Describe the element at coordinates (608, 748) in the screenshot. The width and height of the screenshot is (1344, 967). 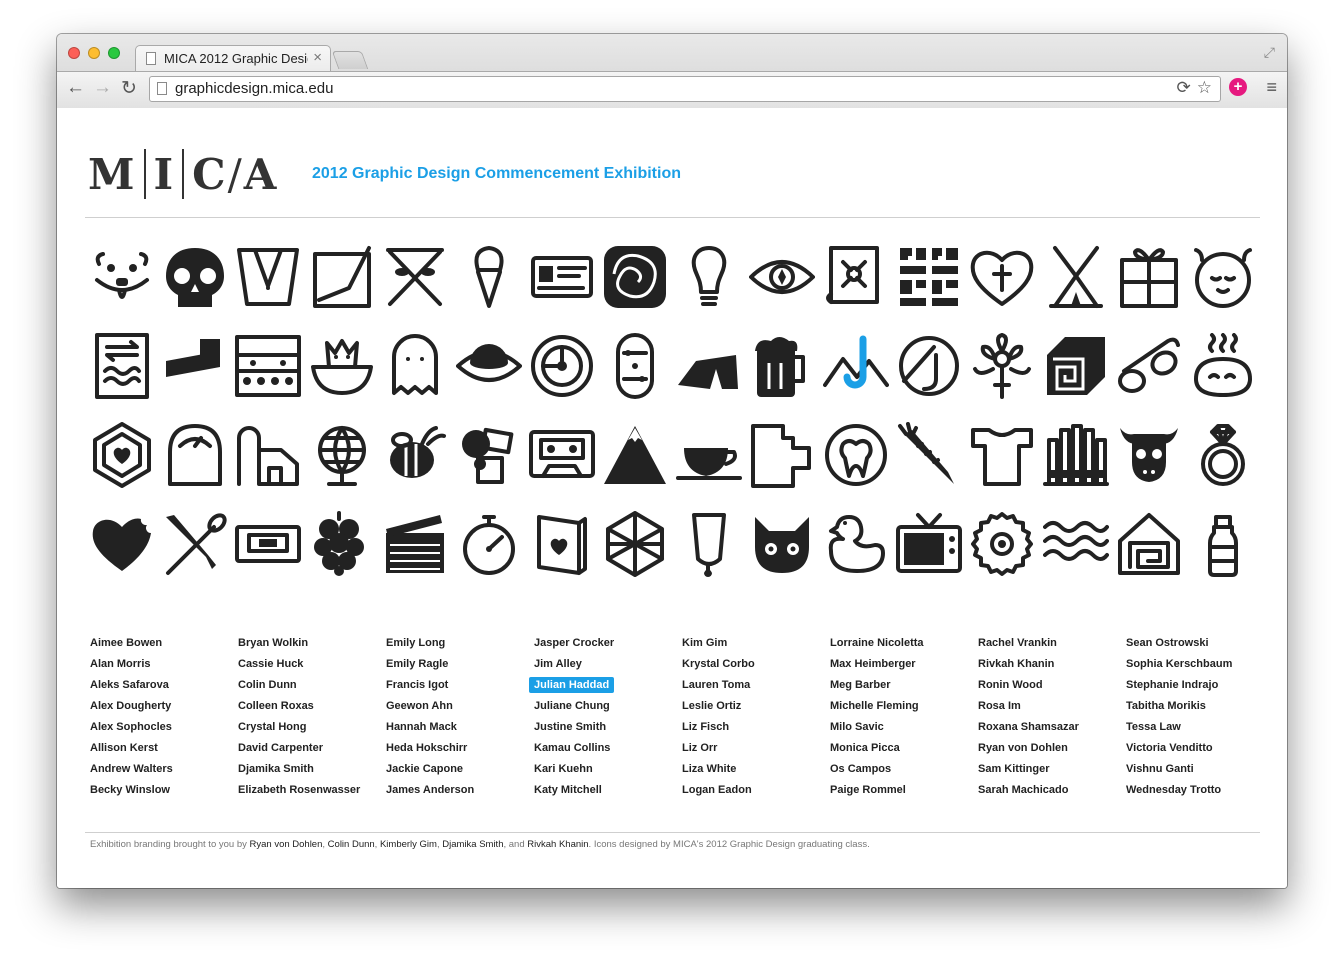
I see `student-name-link: Kamau Collins` at that location.